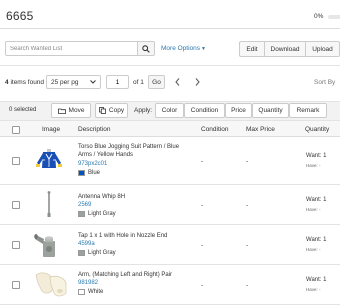  What do you see at coordinates (322, 49) in the screenshot?
I see `upload-button: Upload` at bounding box center [322, 49].